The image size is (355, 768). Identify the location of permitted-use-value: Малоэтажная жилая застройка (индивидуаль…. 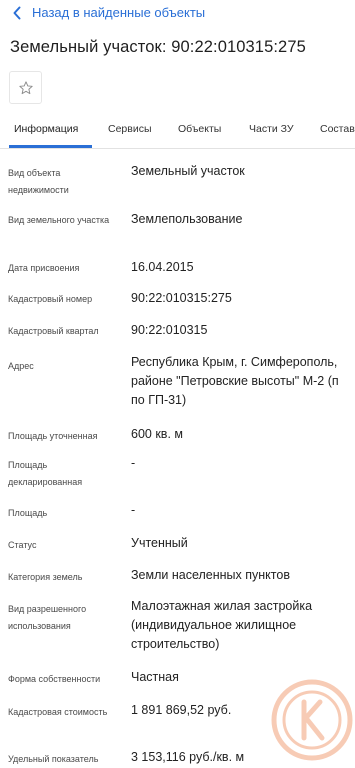
(243, 625).